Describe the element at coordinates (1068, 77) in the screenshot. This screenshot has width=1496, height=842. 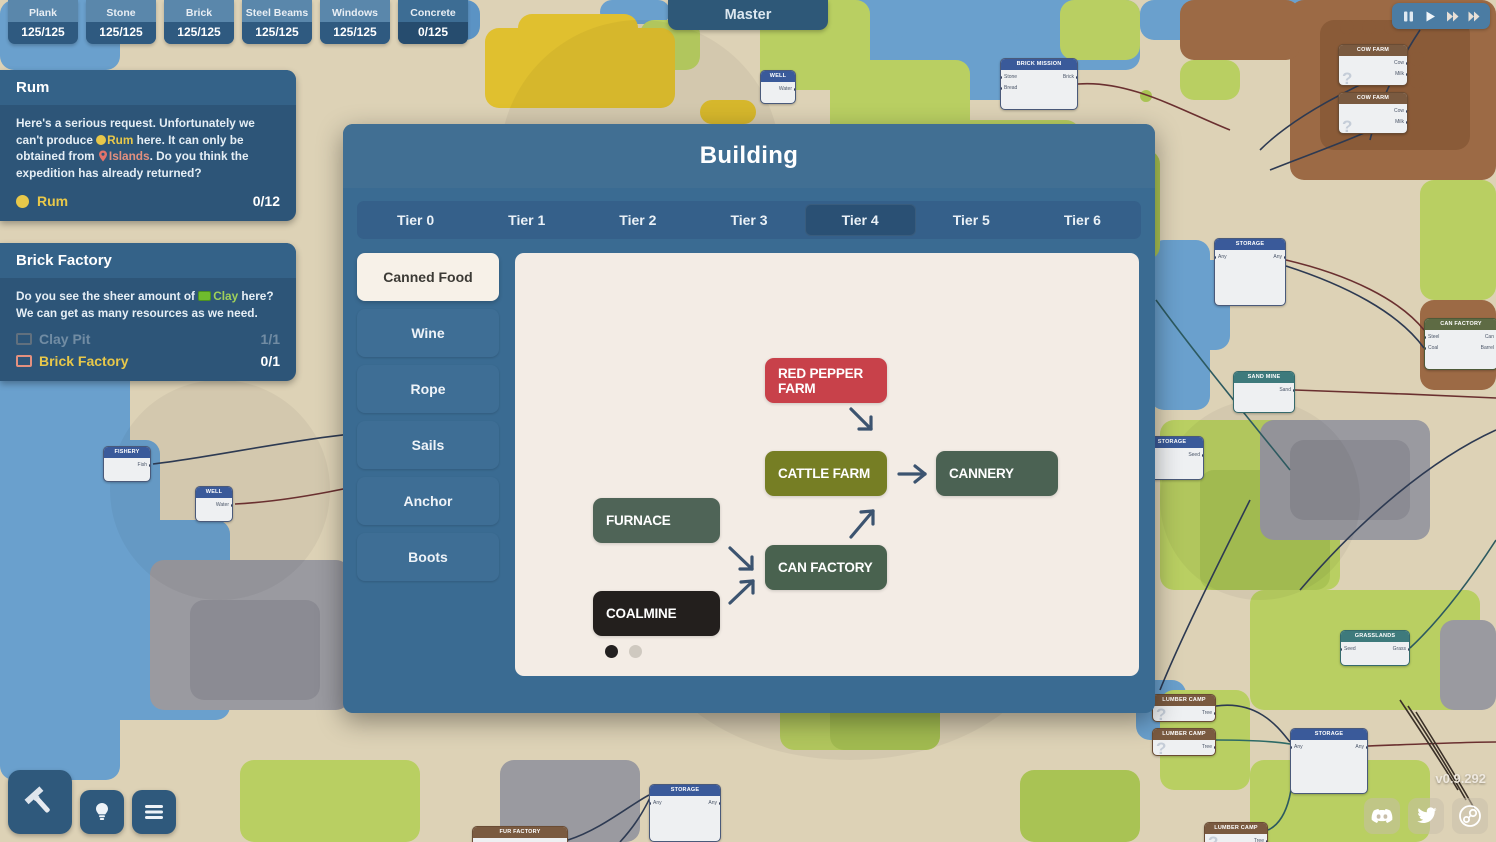
I see `map-node-output-port: Brick` at that location.